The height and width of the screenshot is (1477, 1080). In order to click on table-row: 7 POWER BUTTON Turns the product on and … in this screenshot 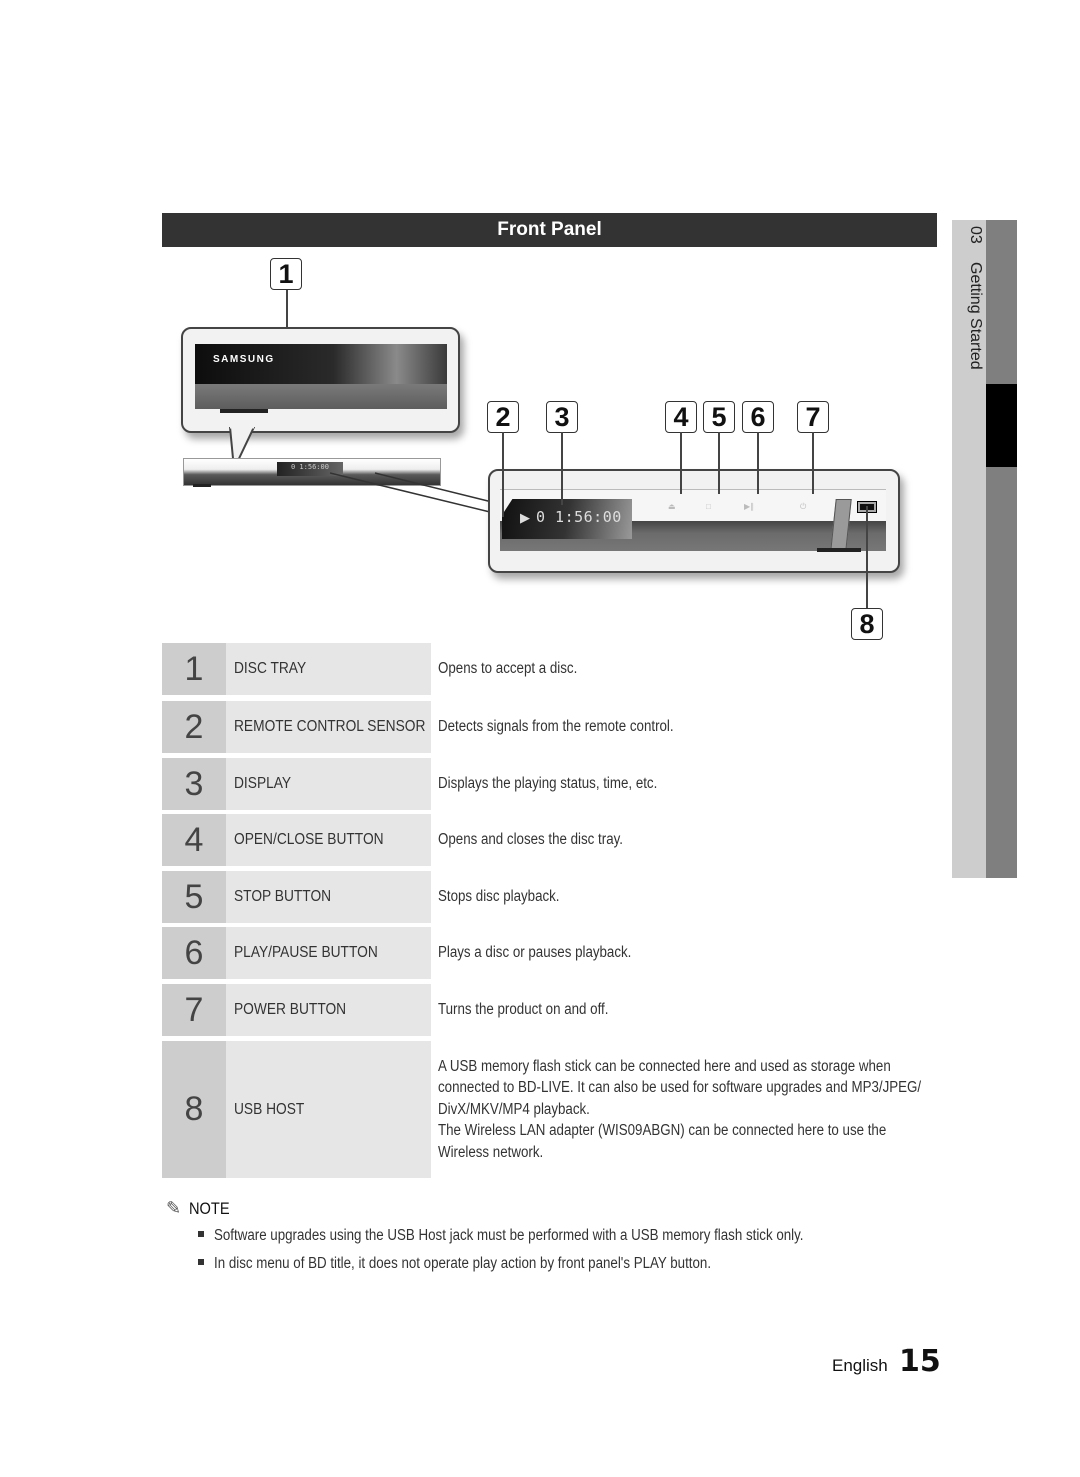, I will do `click(549, 1010)`.